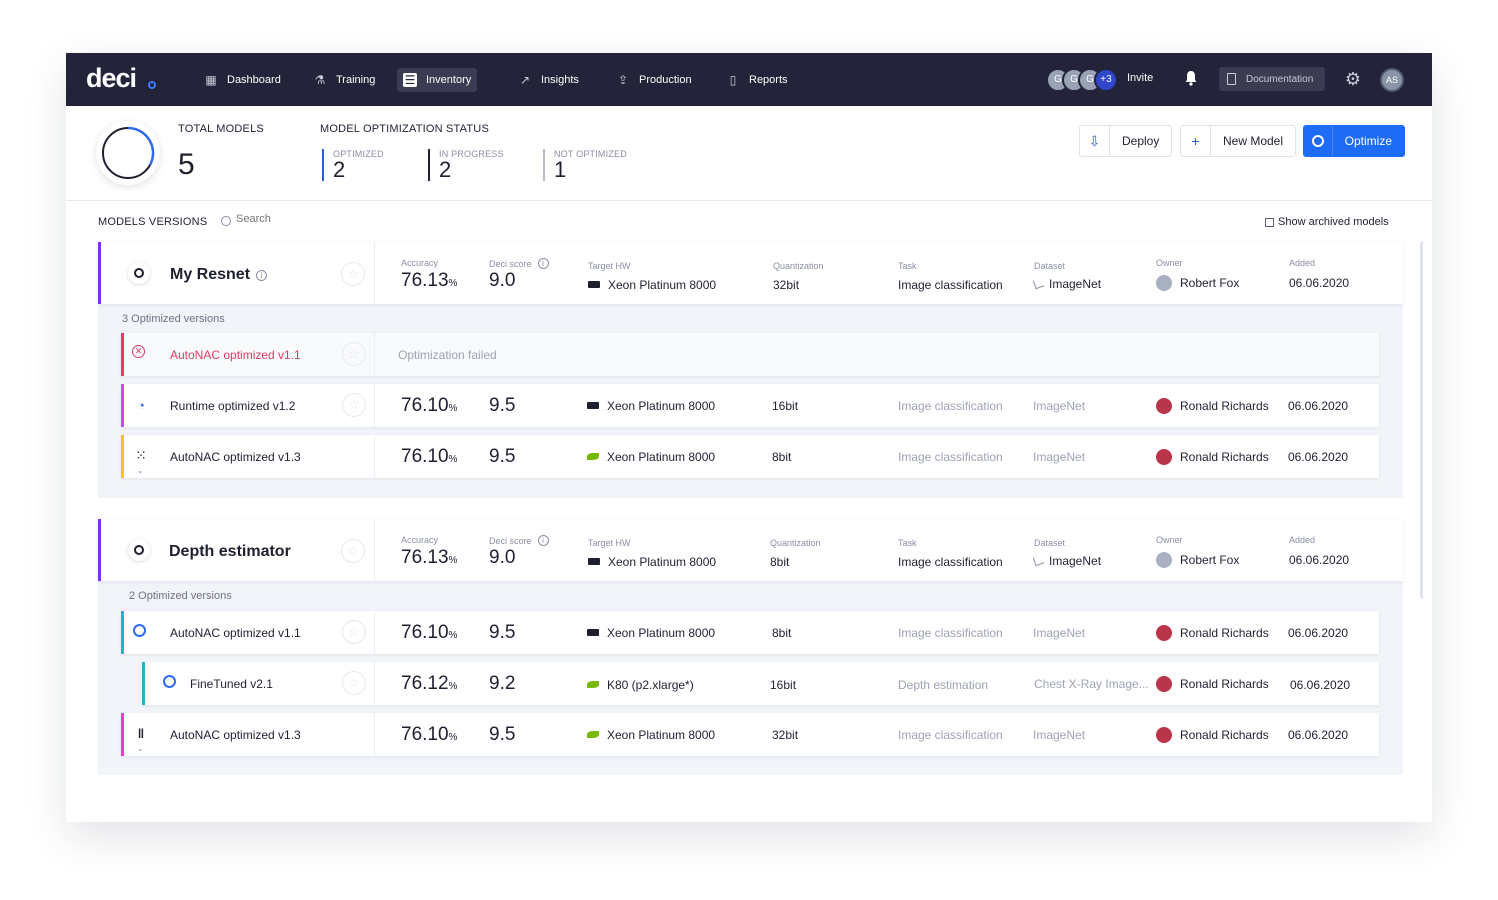 This screenshot has width=1498, height=900. Describe the element at coordinates (623, 80) in the screenshot. I see `upload-icon: ⇪` at that location.